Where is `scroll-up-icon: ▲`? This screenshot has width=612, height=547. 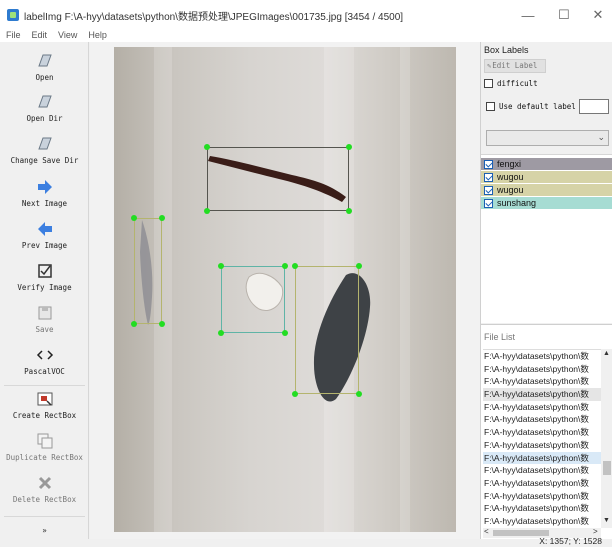 scroll-up-icon: ▲ is located at coordinates (606, 353).